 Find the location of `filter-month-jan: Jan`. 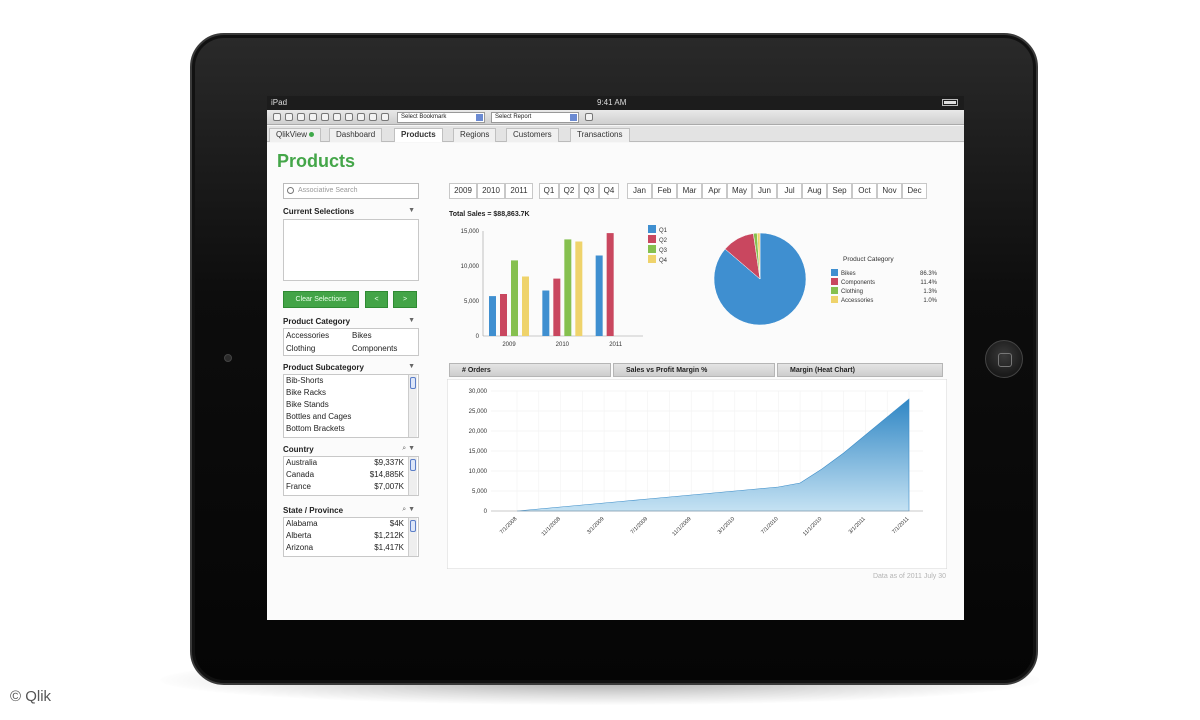

filter-month-jan: Jan is located at coordinates (639, 191).